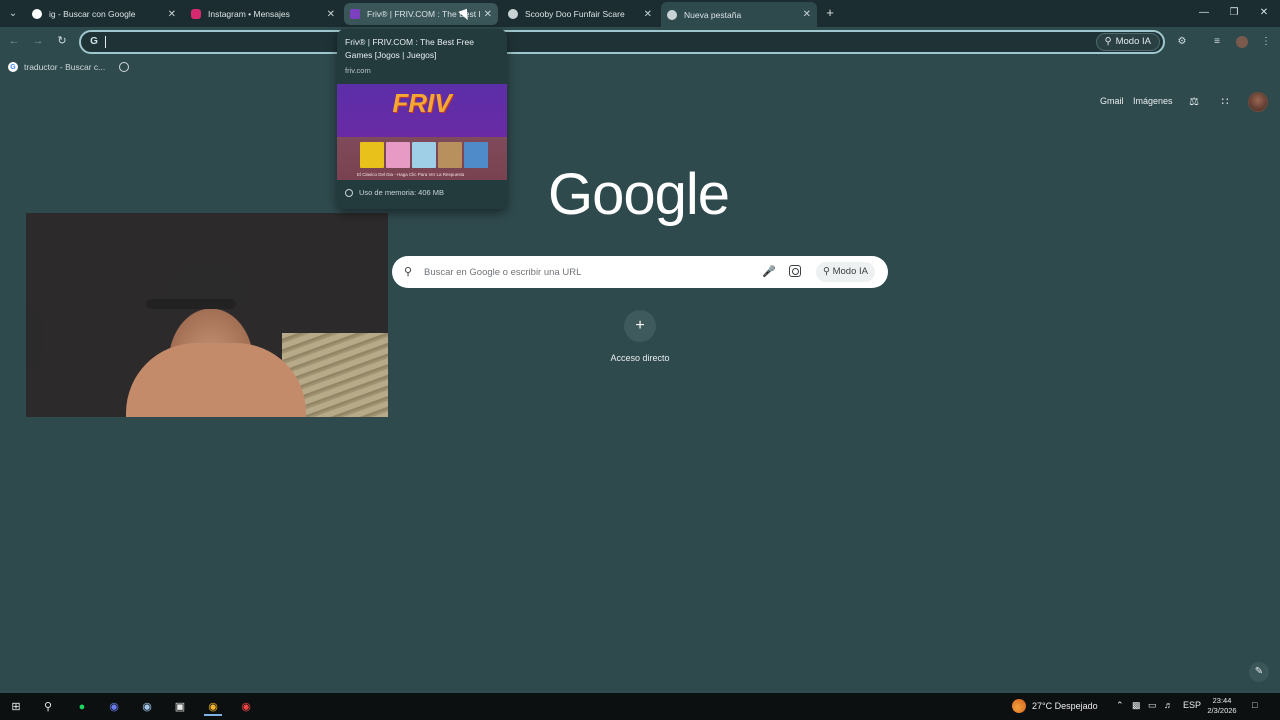  Describe the element at coordinates (246, 707) in the screenshot. I see `recorder-icon: ◉` at that location.